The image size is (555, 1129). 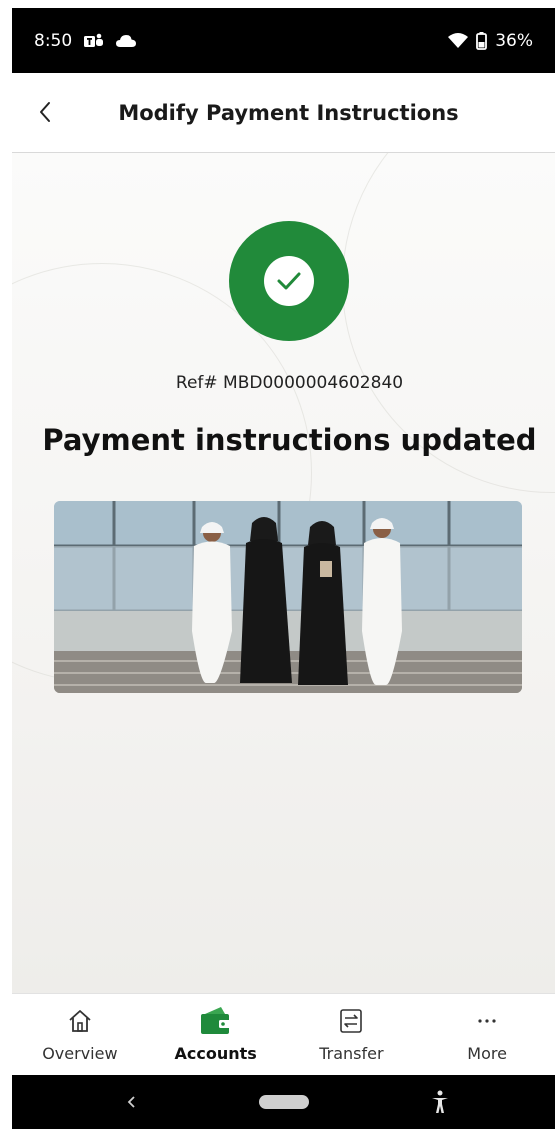 What do you see at coordinates (482, 40) in the screenshot?
I see `battery-icon` at bounding box center [482, 40].